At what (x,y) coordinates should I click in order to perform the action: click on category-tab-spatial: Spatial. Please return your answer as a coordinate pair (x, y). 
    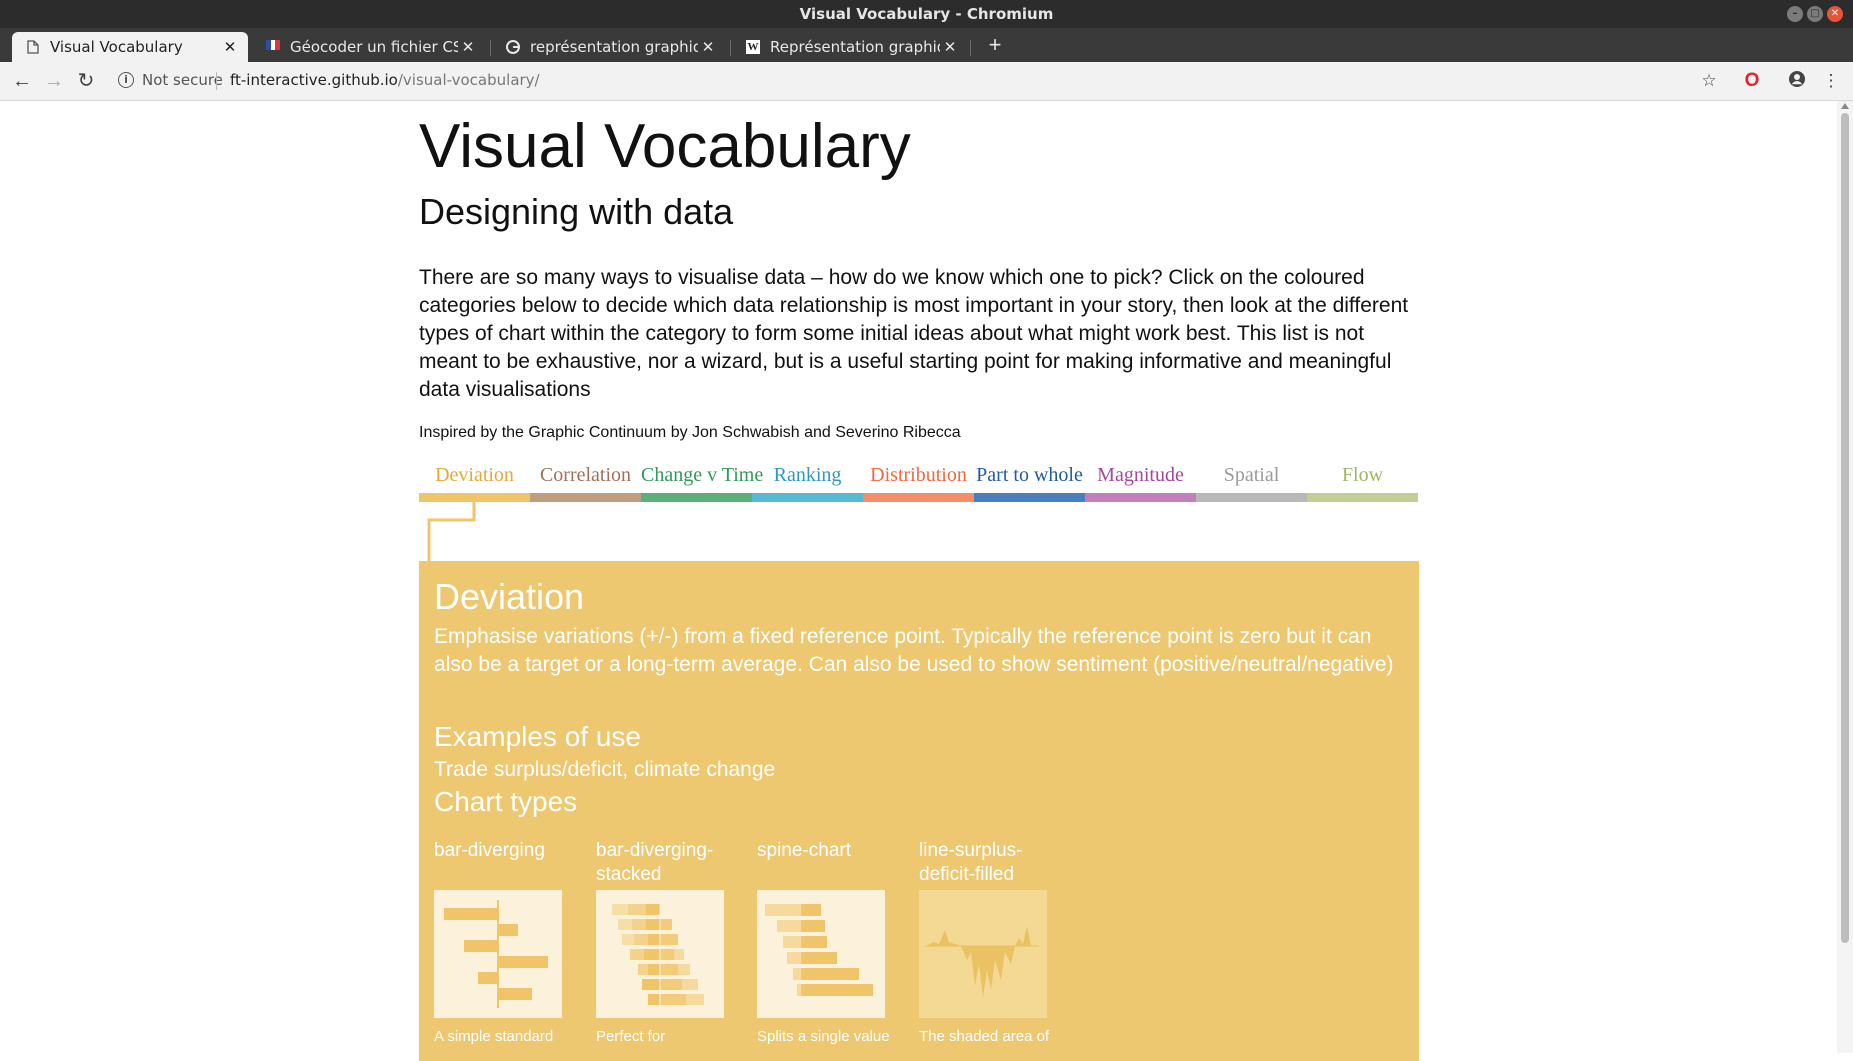
    Looking at the image, I should click on (1251, 481).